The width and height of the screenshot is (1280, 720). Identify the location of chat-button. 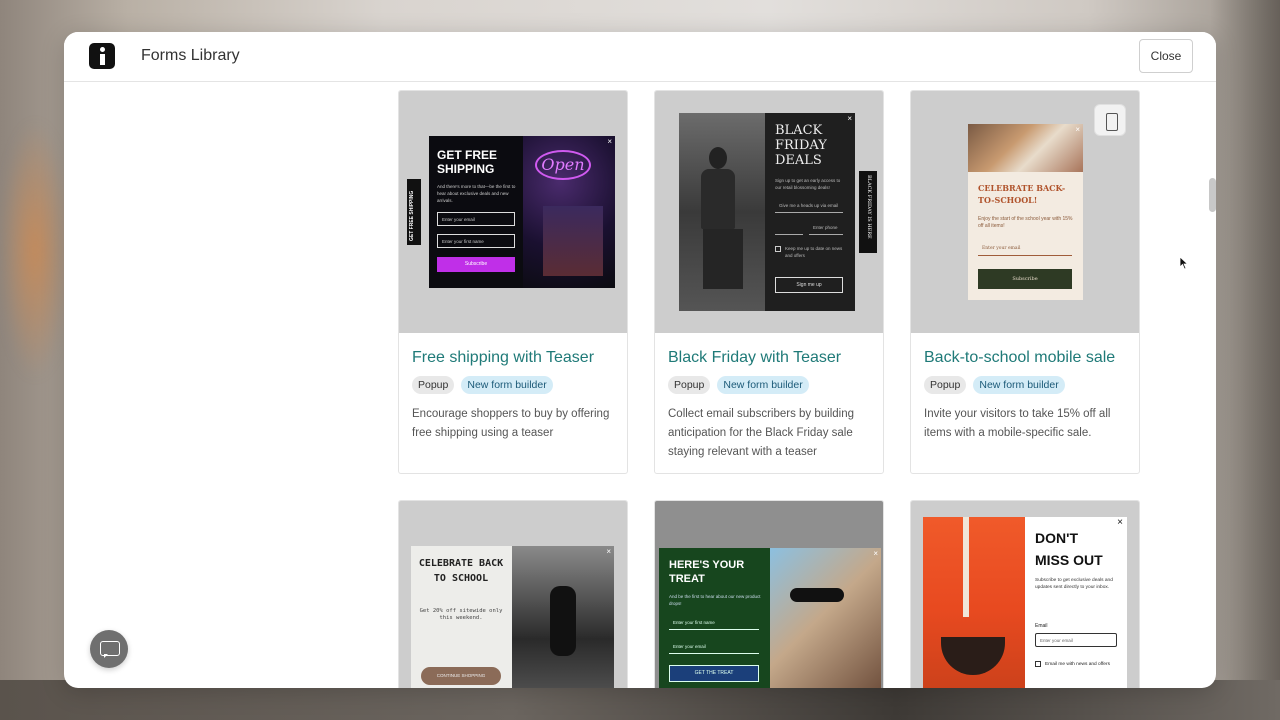
(109, 649).